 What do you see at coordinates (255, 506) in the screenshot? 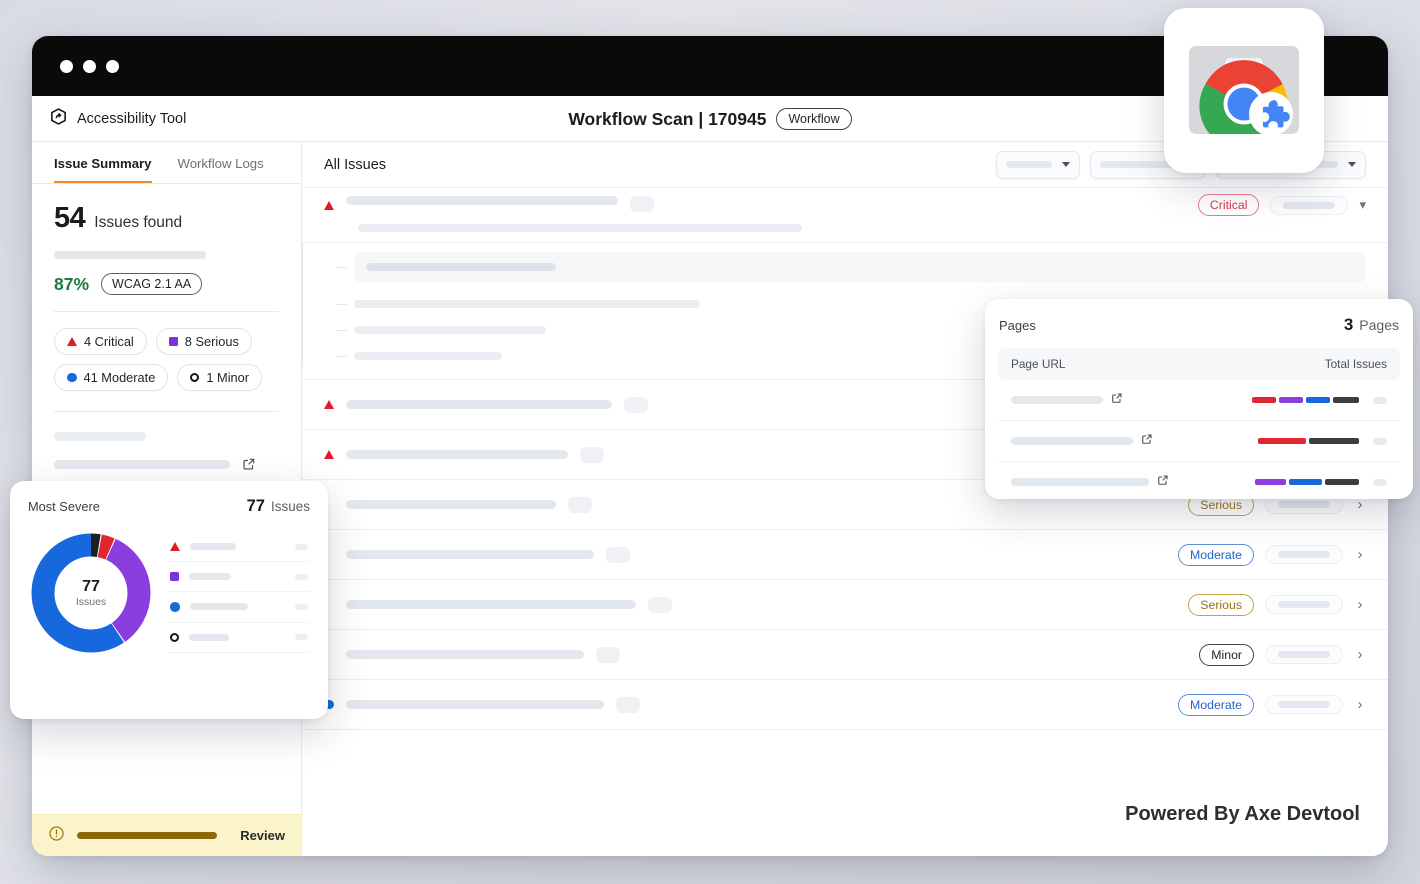
I see `most-severe-count: 77` at bounding box center [255, 506].